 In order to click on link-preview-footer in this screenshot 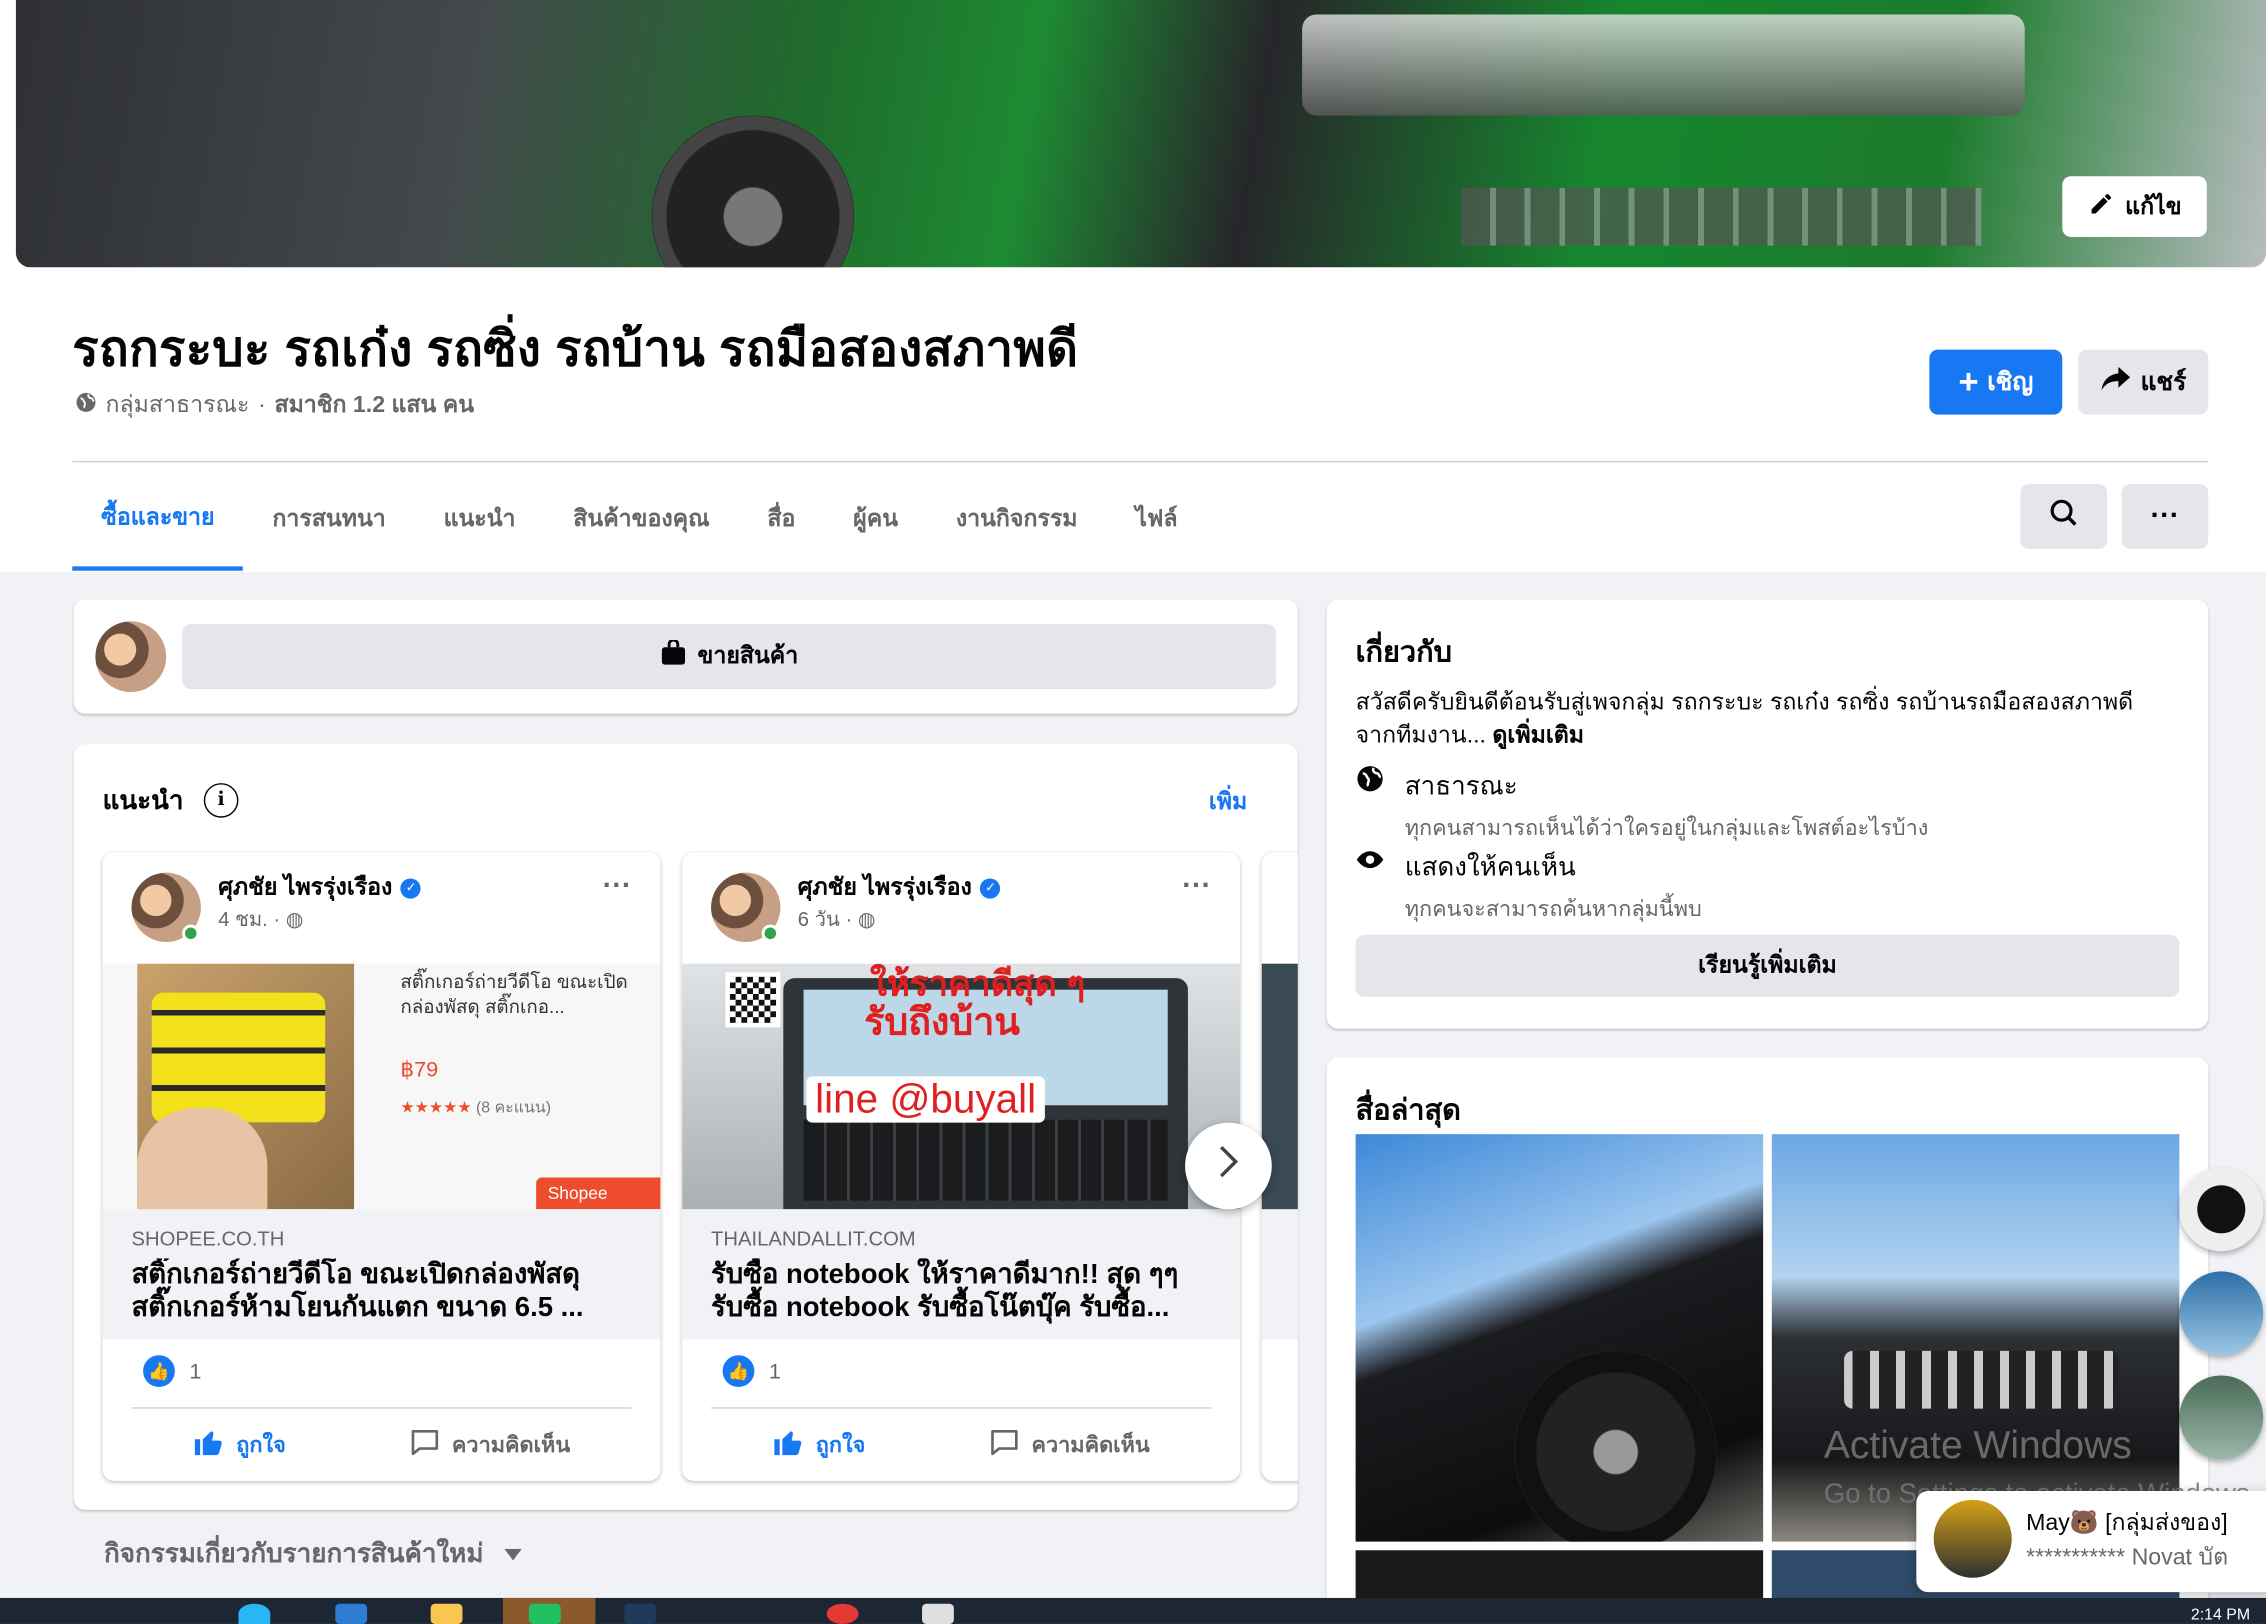, I will do `click(1279, 1274)`.